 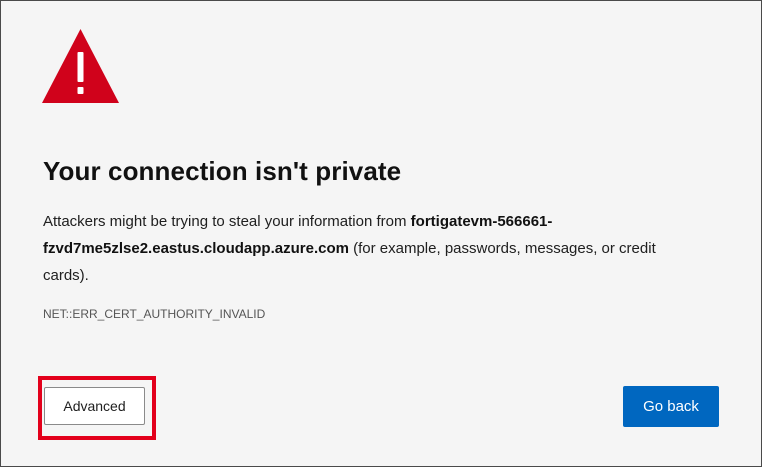 What do you see at coordinates (222, 171) in the screenshot?
I see `page-title: Your connection isn't private` at bounding box center [222, 171].